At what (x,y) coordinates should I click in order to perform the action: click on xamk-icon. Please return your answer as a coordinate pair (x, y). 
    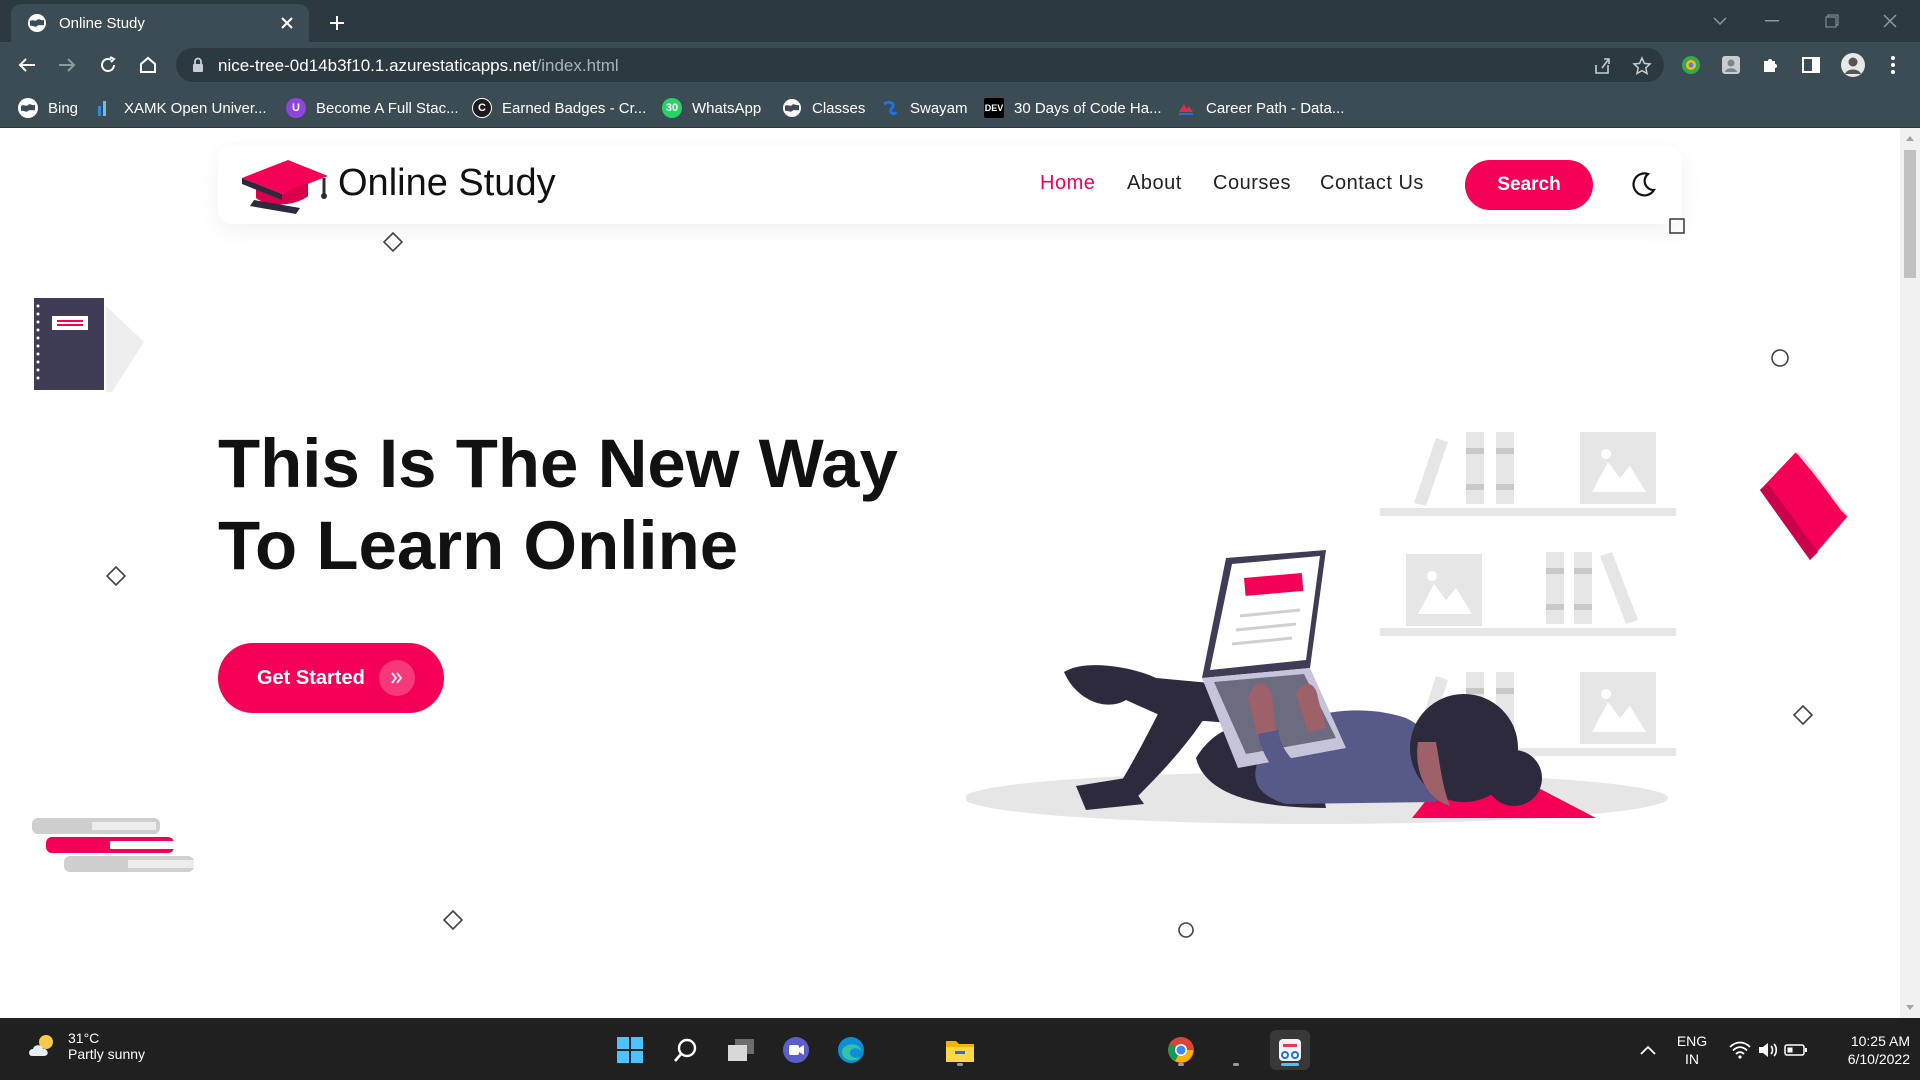
    Looking at the image, I should click on (104, 108).